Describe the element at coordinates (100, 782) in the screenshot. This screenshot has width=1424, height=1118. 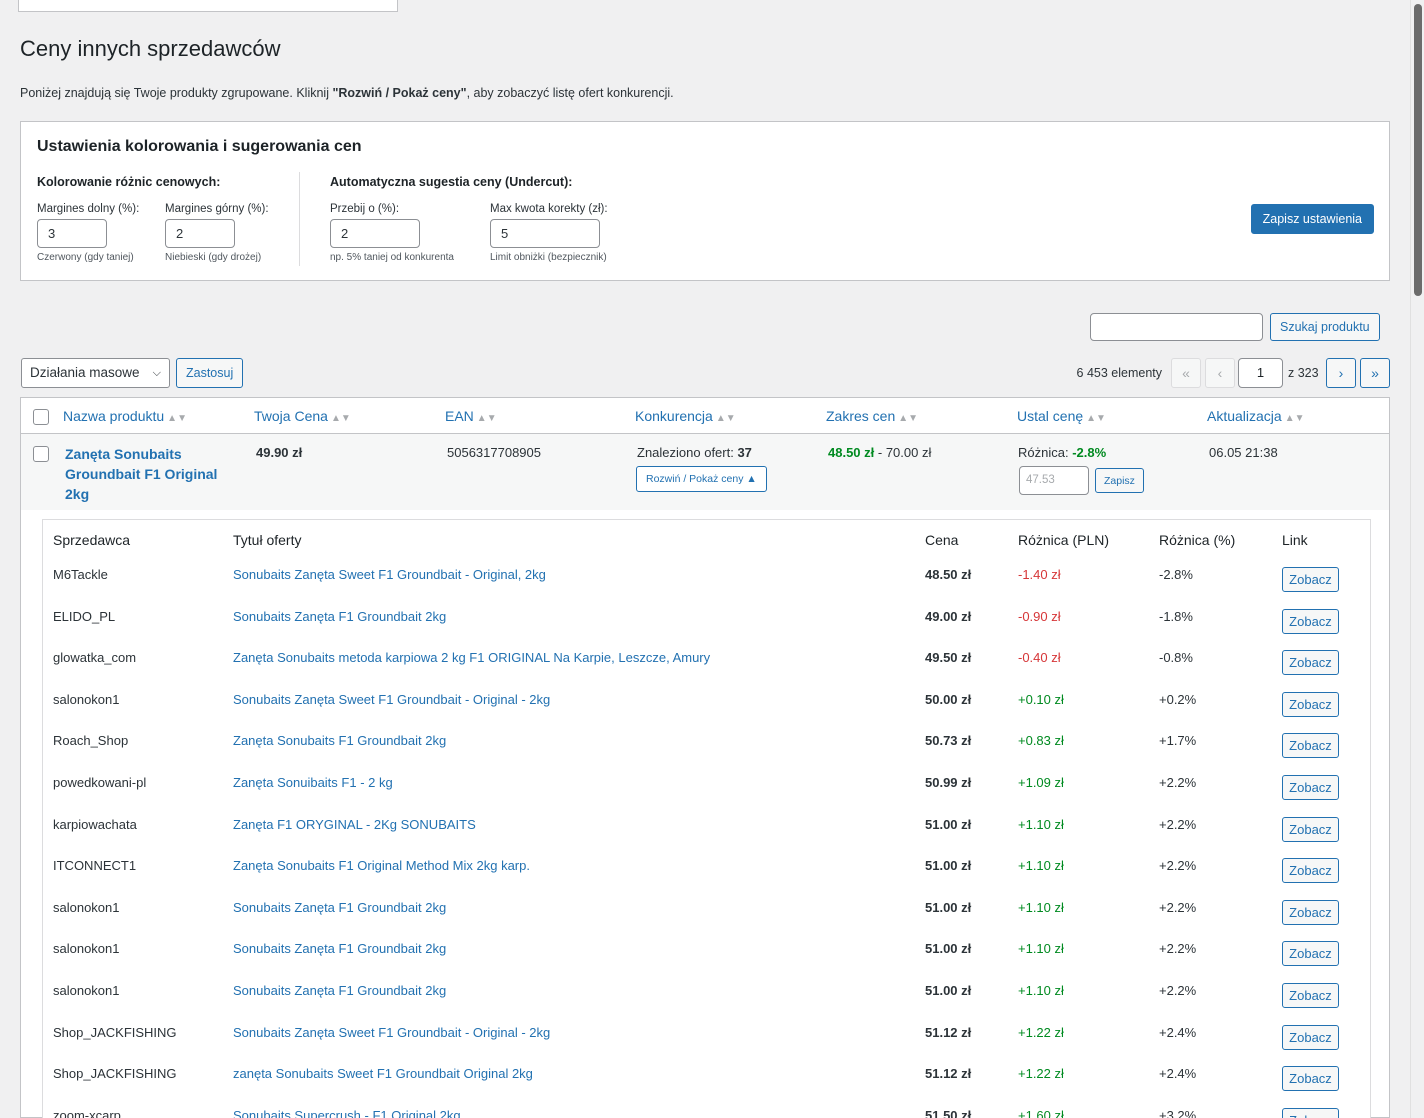
I see `offer-seller: powedkowani-pl` at that location.